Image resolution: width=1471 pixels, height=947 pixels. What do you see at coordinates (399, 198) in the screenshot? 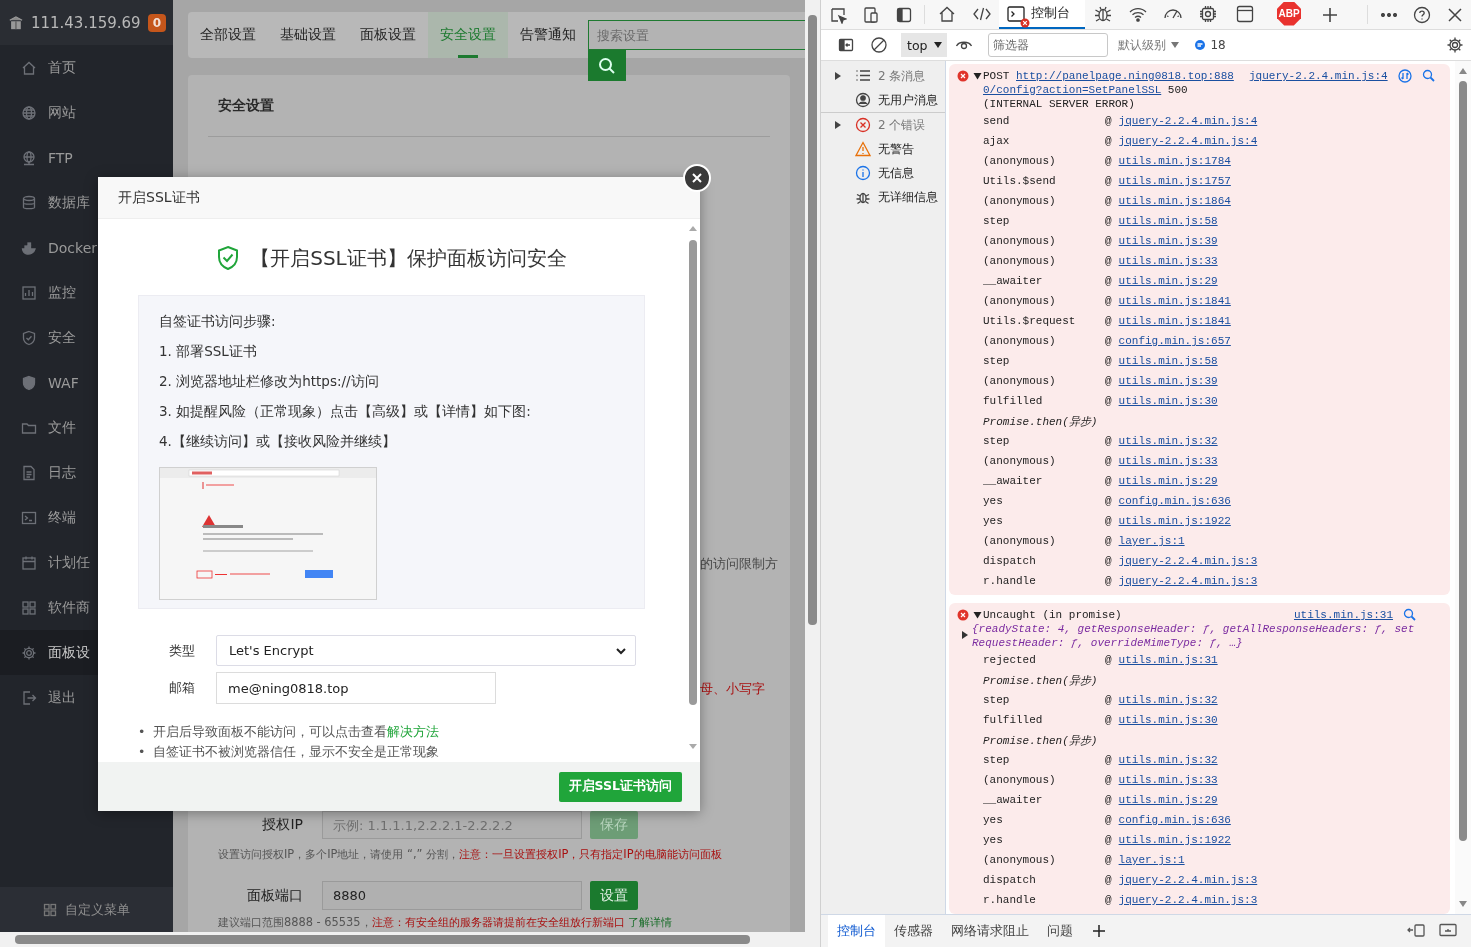
I see `dialog-title: 开启SSL证书` at bounding box center [399, 198].